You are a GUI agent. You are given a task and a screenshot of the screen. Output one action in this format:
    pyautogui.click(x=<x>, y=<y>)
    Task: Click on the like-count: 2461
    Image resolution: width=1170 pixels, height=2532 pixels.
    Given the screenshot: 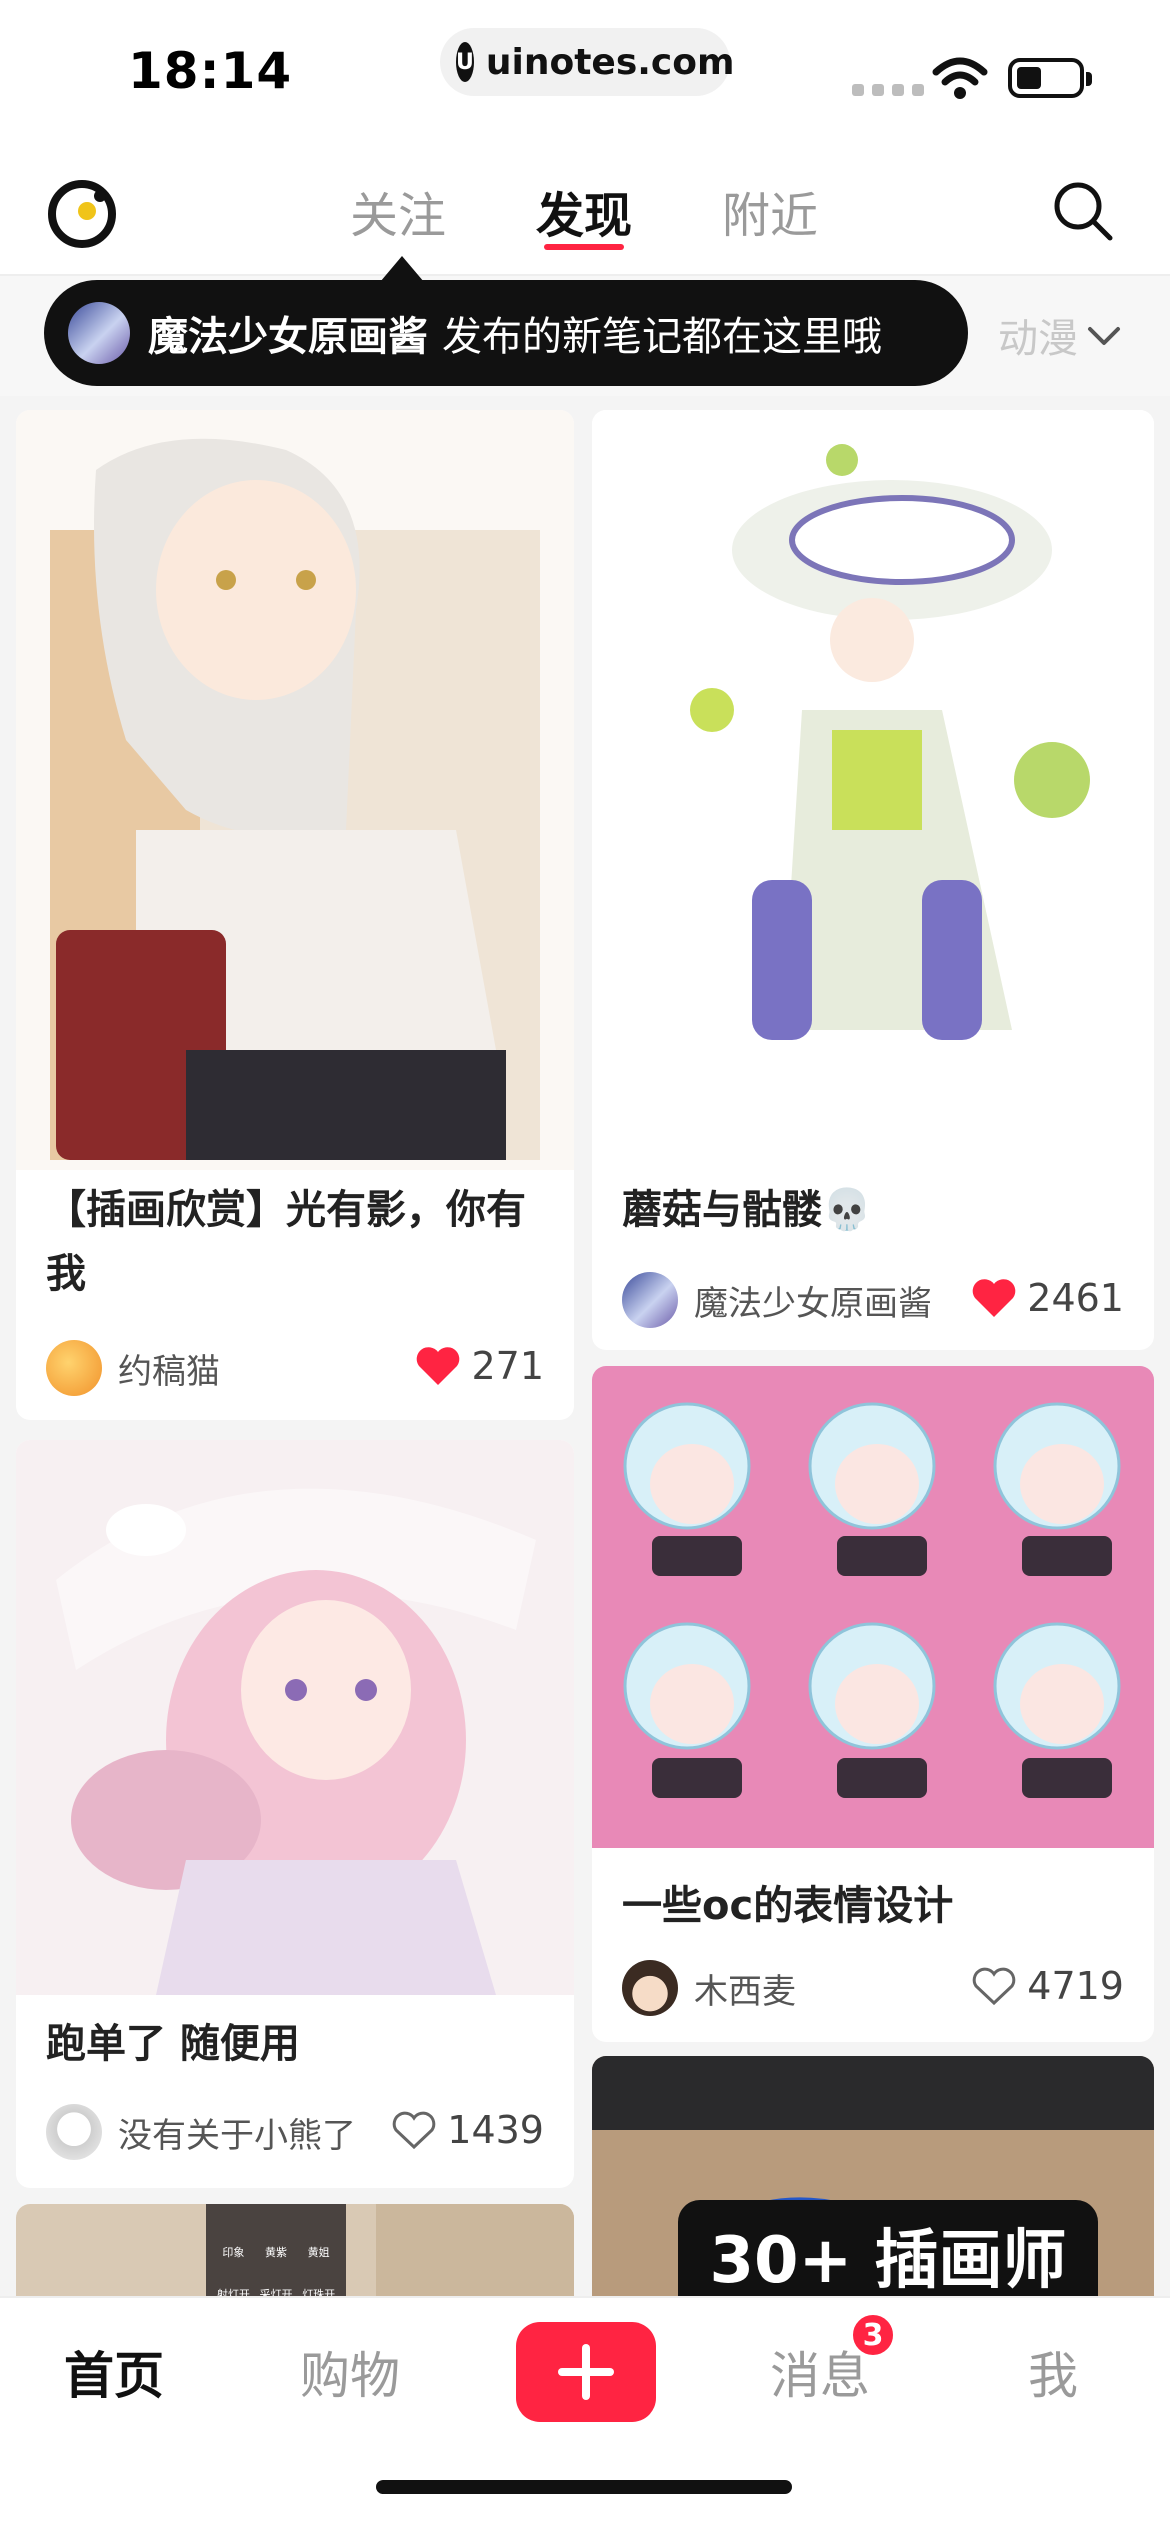 What is the action you would take?
    pyautogui.click(x=1075, y=1298)
    